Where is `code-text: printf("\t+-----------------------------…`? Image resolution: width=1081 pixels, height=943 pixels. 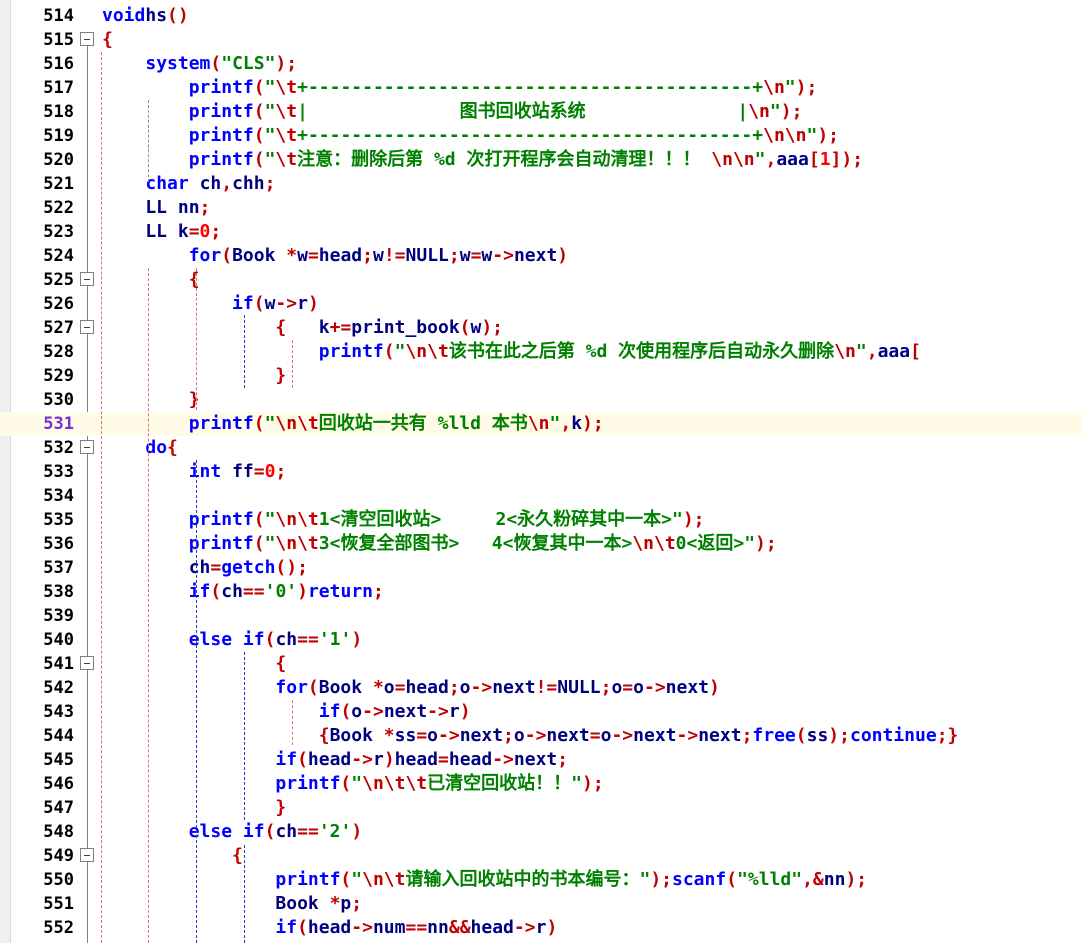
code-text: printf("\t+-----------------------------… is located at coordinates (470, 136).